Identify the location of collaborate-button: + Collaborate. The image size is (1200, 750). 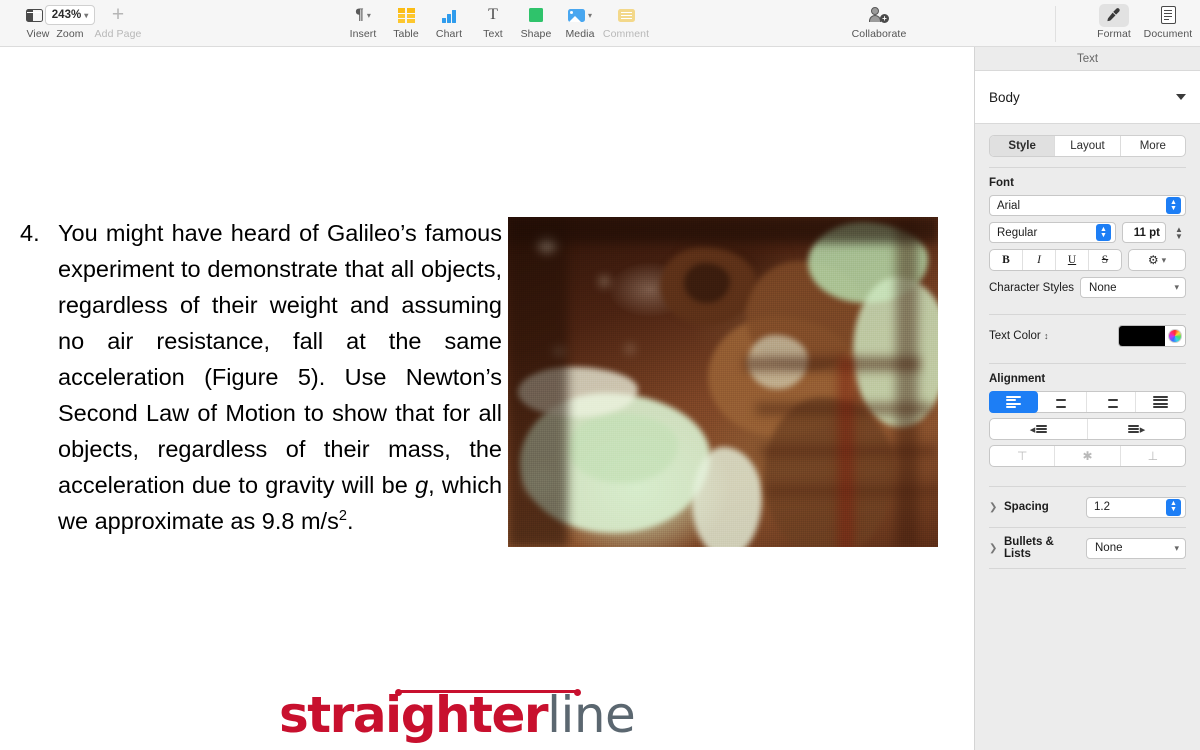
(879, 22).